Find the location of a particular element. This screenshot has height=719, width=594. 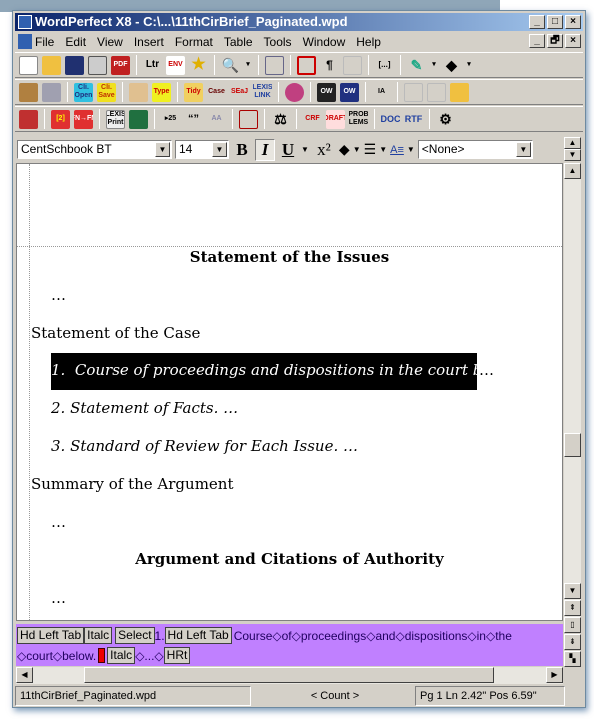

export-icon is located at coordinates (459, 92).